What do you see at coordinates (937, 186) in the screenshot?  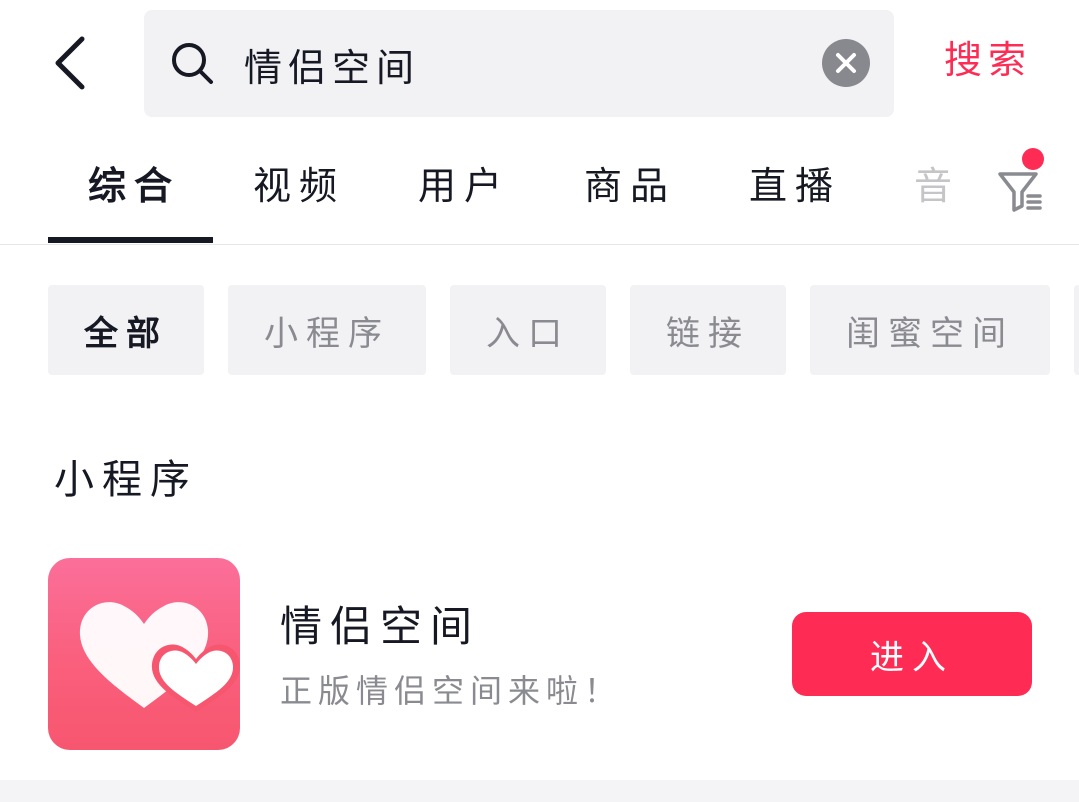 I see `tab-music: 音` at bounding box center [937, 186].